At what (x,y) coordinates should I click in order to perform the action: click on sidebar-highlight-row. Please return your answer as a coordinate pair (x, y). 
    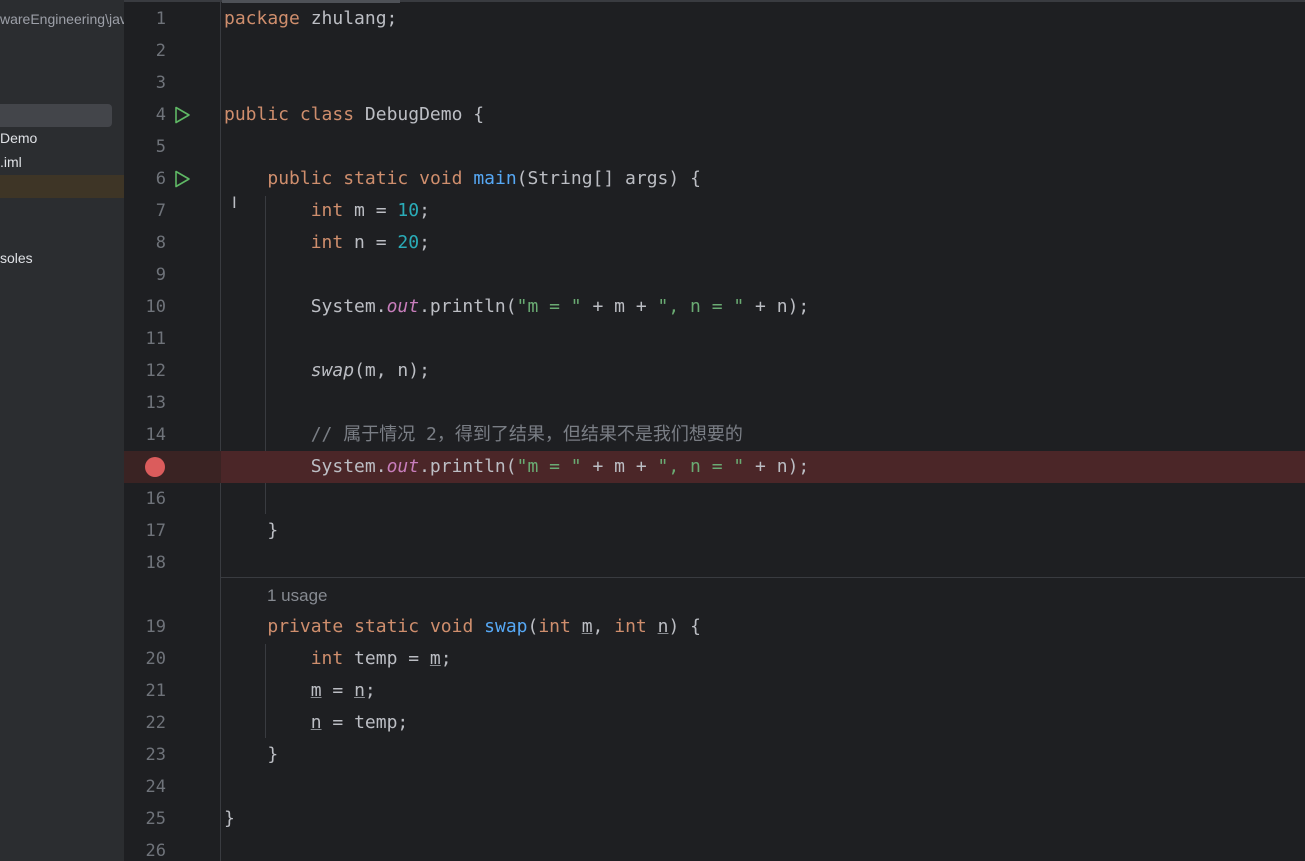
    Looking at the image, I should click on (62, 186).